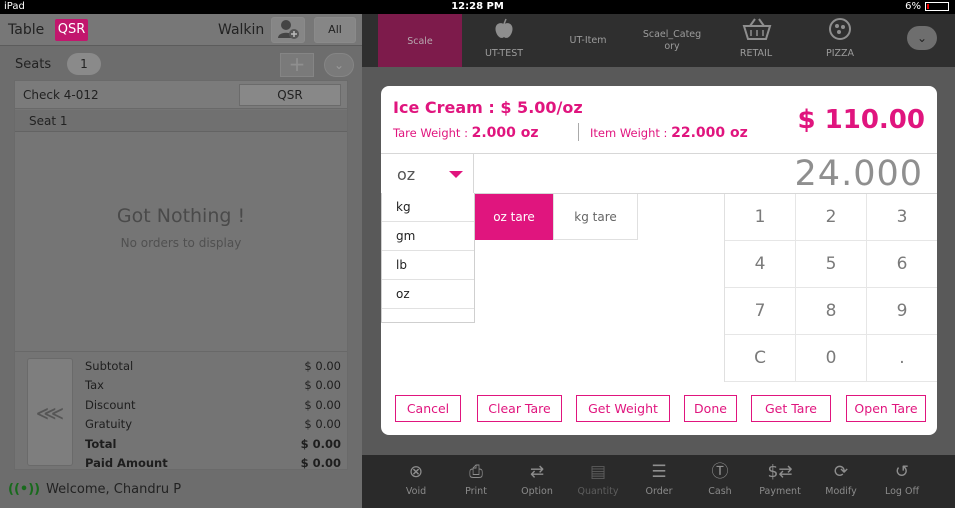 The width and height of the screenshot is (955, 508). I want to click on option-button: ⇄ Option, so click(537, 479).